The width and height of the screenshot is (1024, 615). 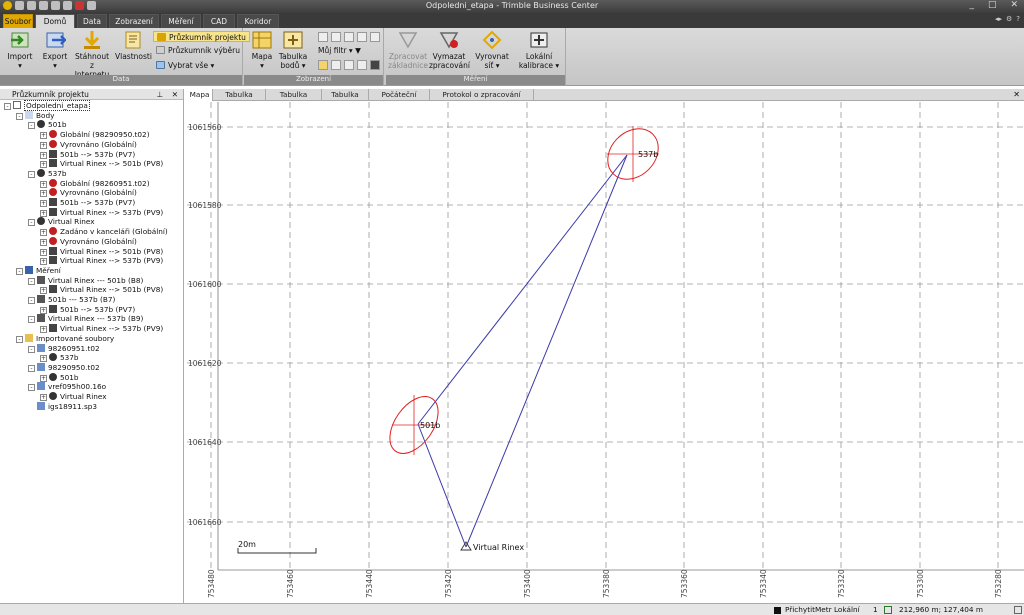 What do you see at coordinates (59, 377) in the screenshot?
I see `explorer-tree-item: +501b` at bounding box center [59, 377].